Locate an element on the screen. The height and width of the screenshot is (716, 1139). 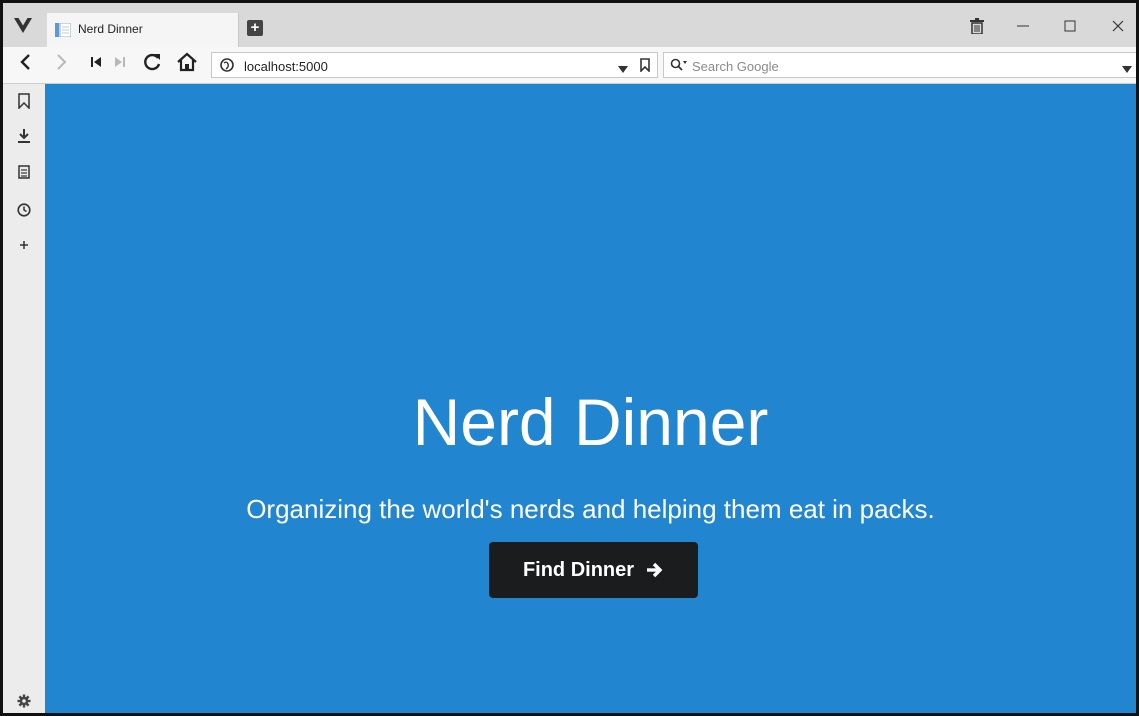
minimize-icon is located at coordinates (1023, 28).